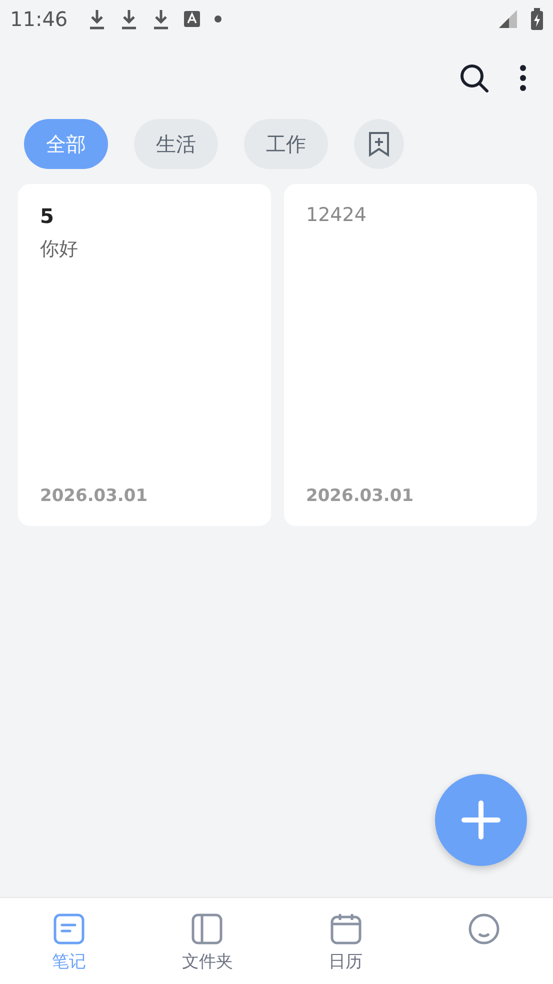  I want to click on book-icon, so click(207, 929).